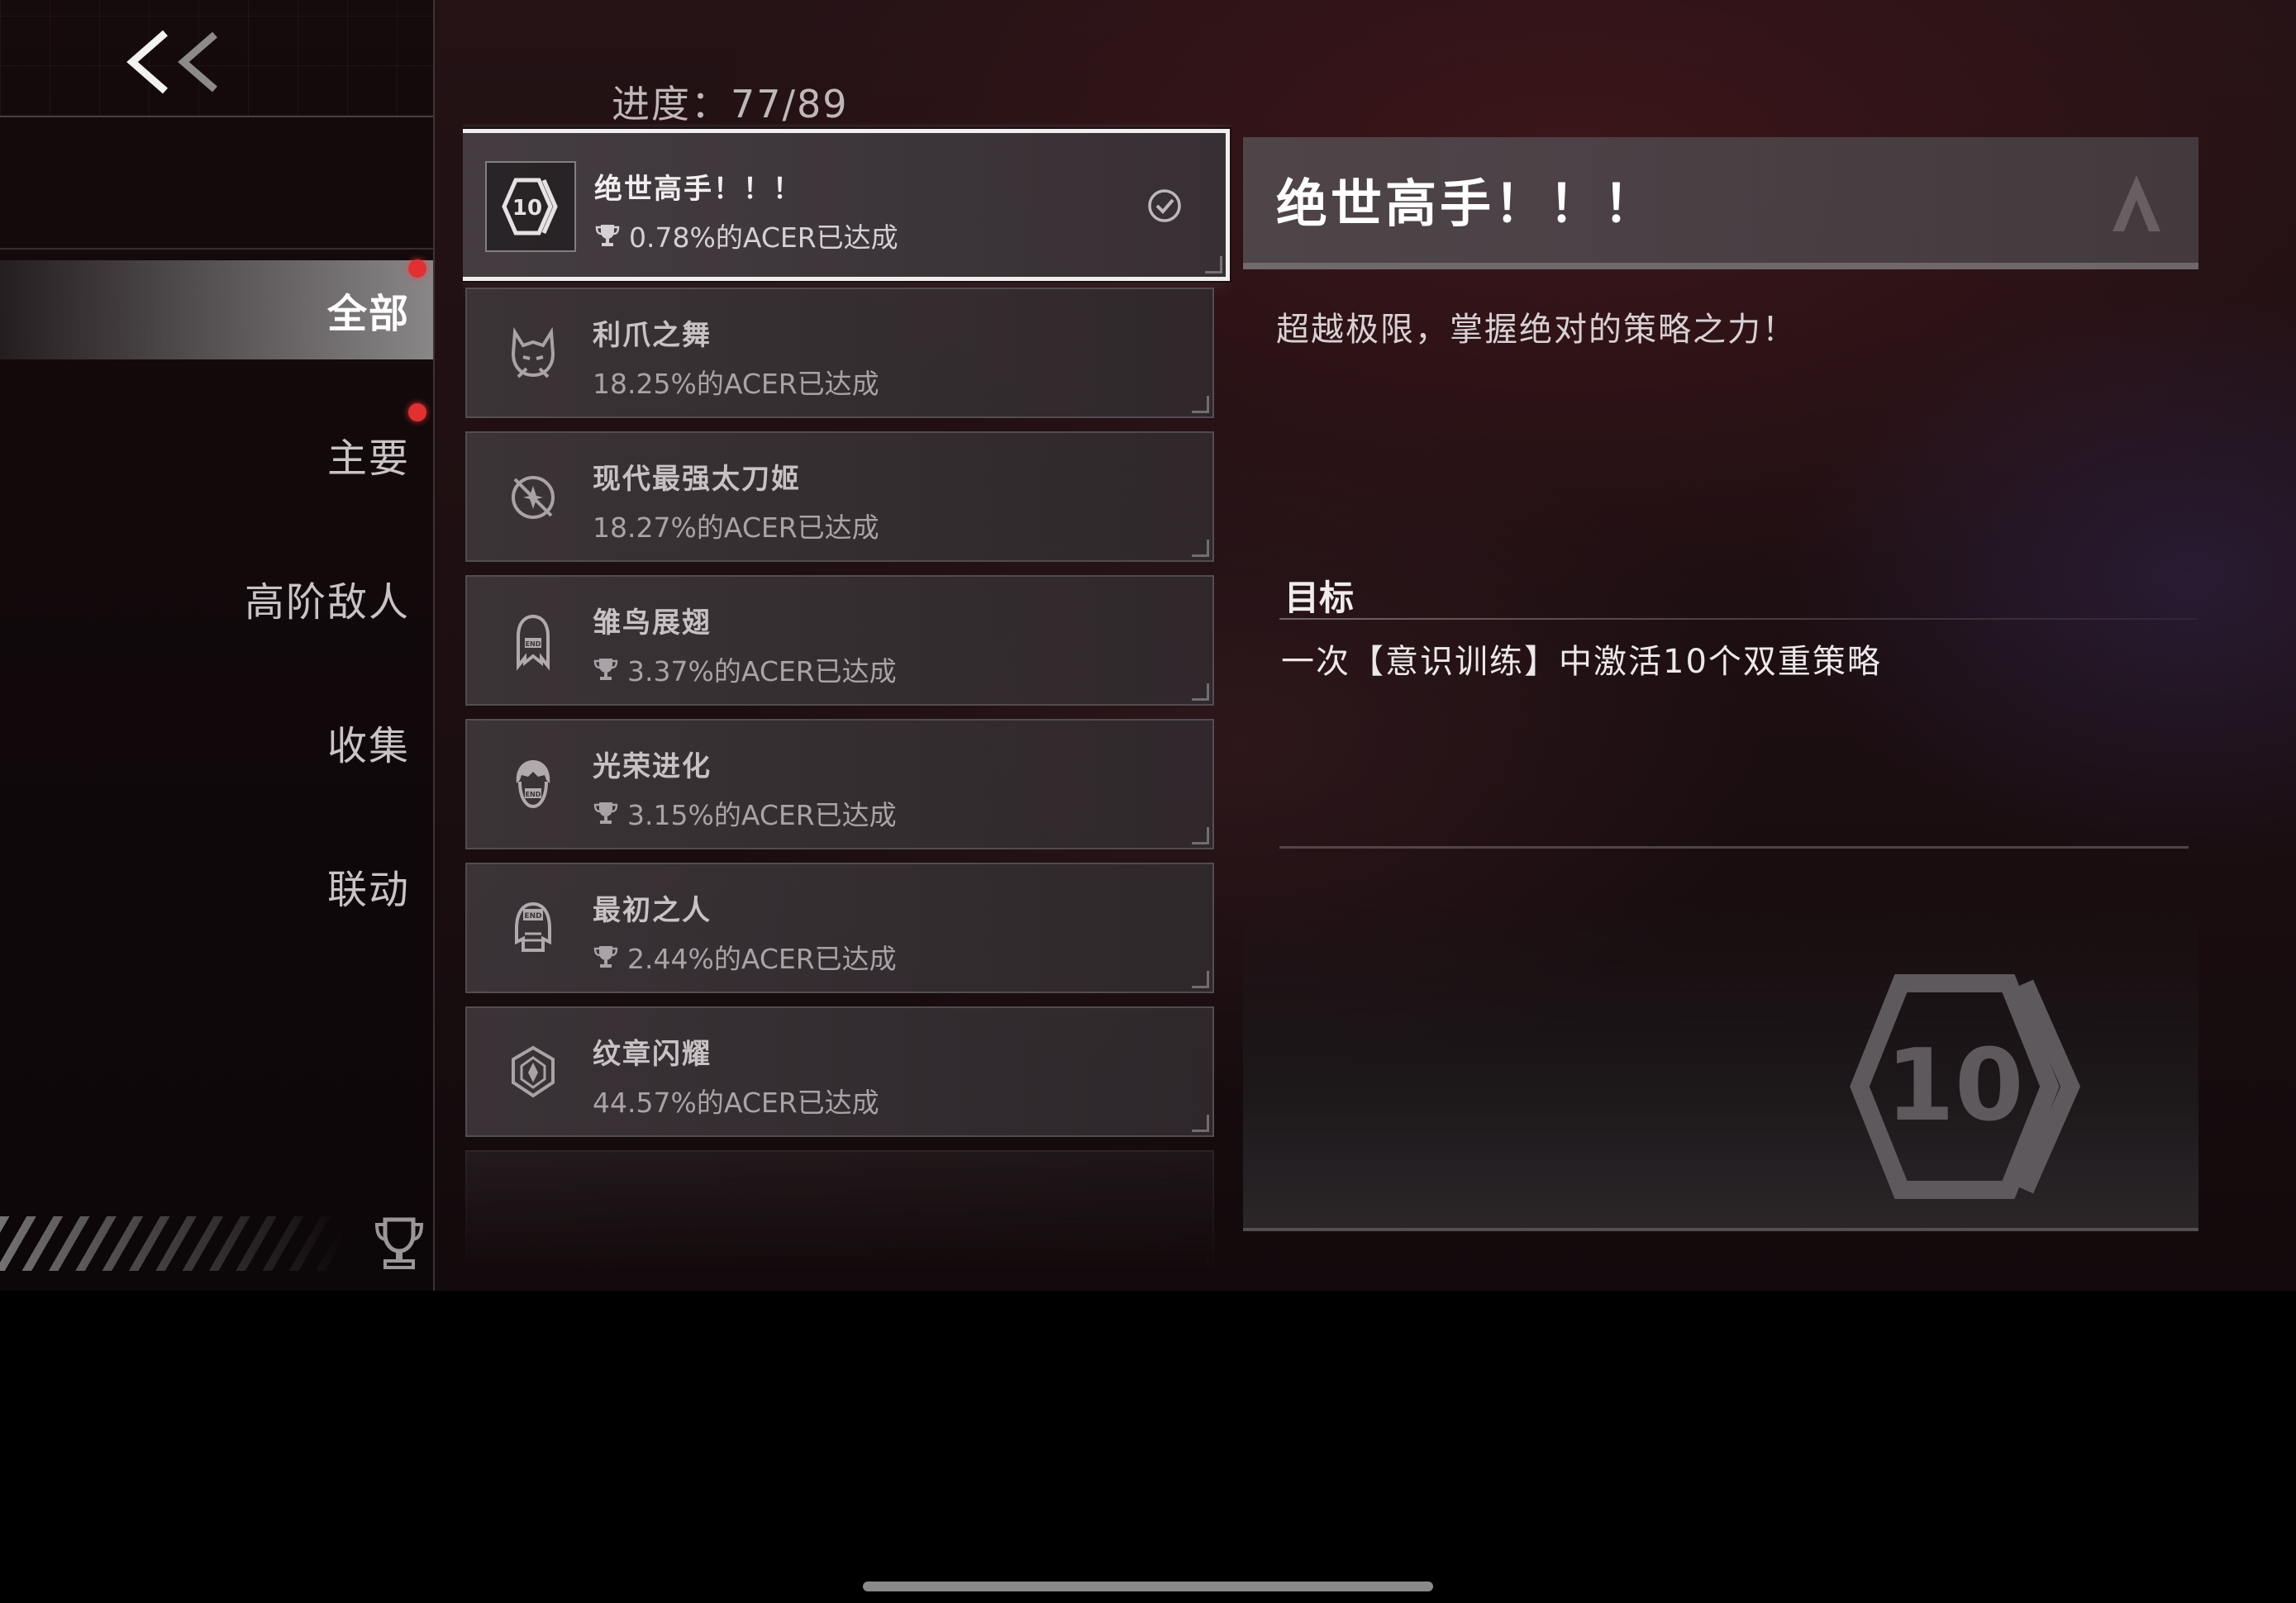 This screenshot has height=1603, width=2296. What do you see at coordinates (698, 189) in the screenshot?
I see `achievement-title: 绝世高手！！！` at bounding box center [698, 189].